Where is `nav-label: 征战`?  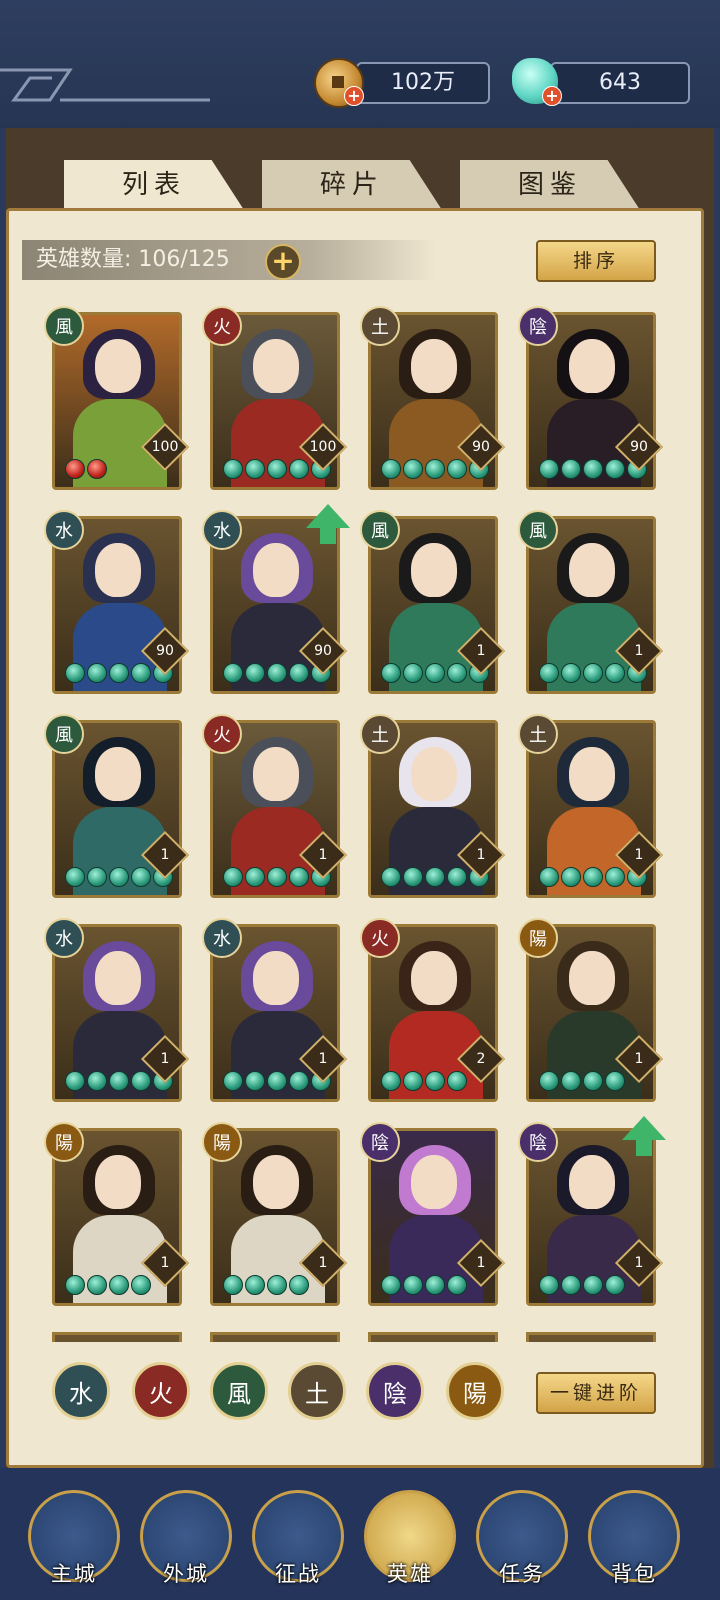 nav-label: 征战 is located at coordinates (298, 1573).